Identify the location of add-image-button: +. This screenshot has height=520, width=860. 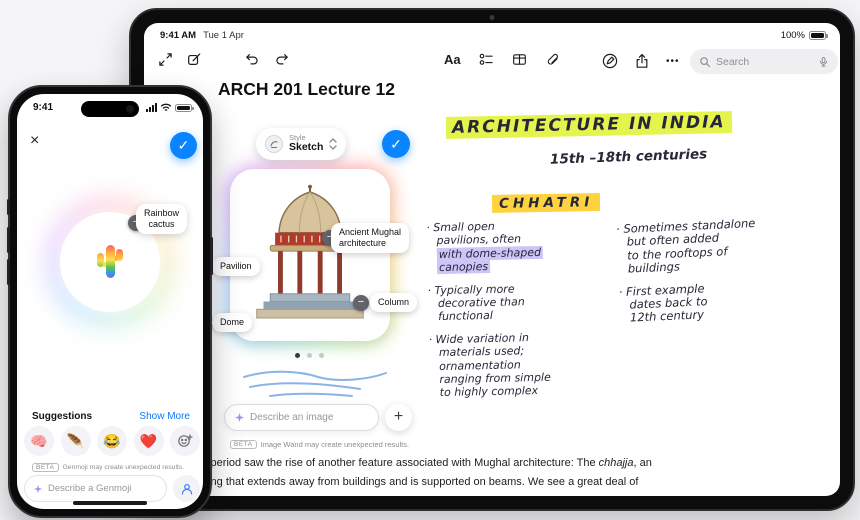
(398, 417).